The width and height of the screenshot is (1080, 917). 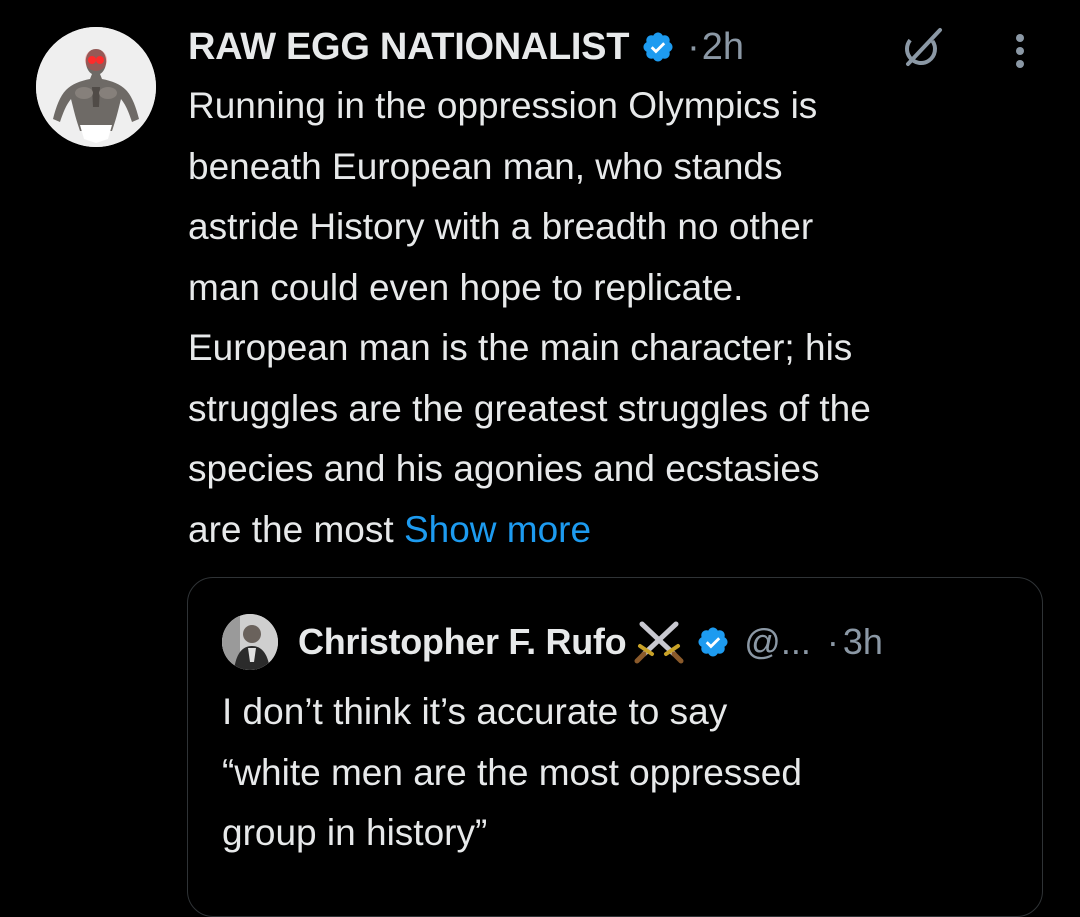 I want to click on tweet-text-line: European man is the main character; his, so click(x=520, y=347).